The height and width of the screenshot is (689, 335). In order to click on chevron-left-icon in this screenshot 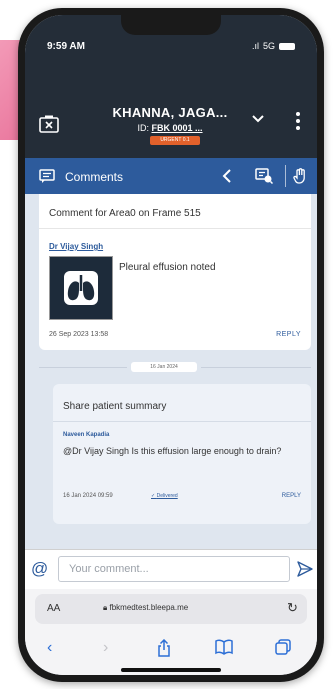, I will do `click(227, 178)`.